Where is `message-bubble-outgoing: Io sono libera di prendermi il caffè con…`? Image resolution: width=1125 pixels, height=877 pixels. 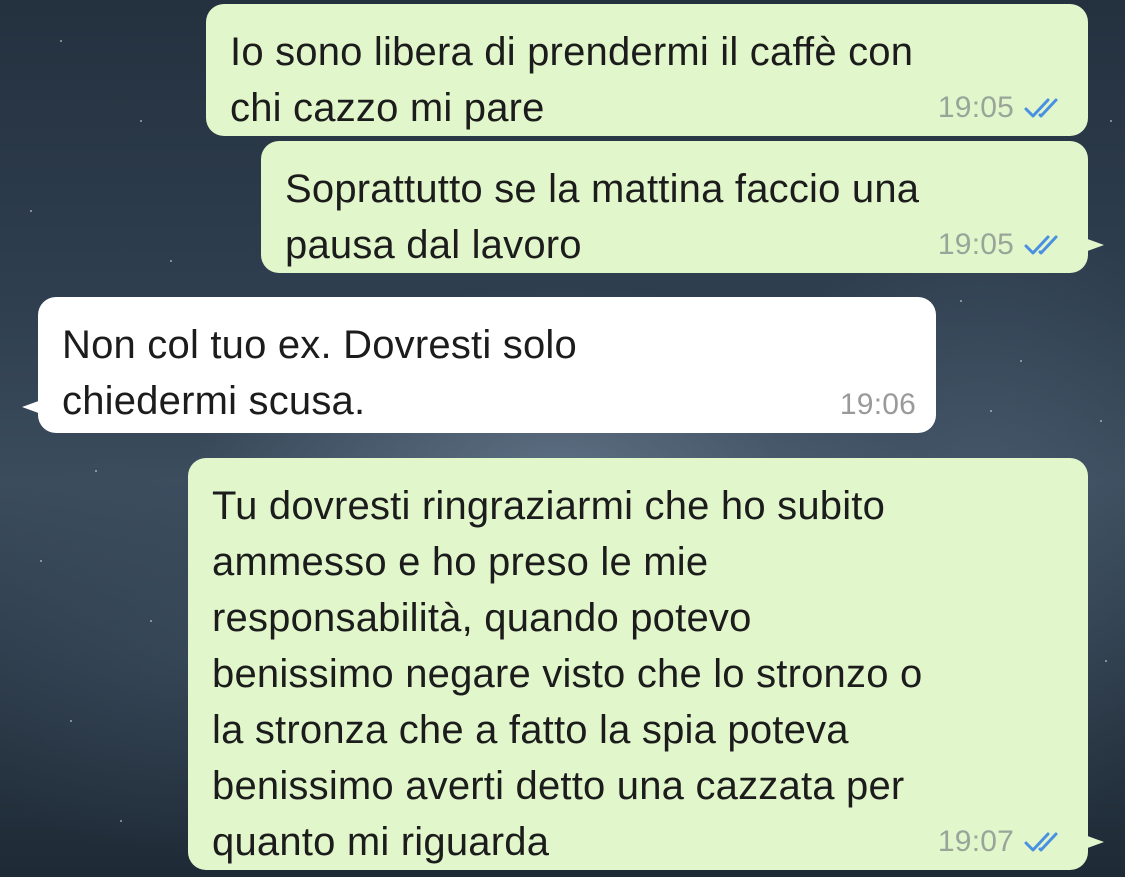
message-bubble-outgoing: Io sono libera di prendermi il caffè con… is located at coordinates (647, 70).